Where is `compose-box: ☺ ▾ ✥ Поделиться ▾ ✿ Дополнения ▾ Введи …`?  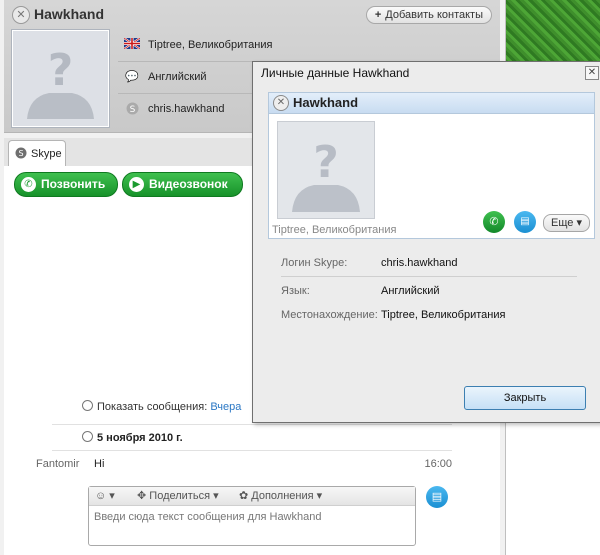
compose-box: ☺ ▾ ✥ Поделиться ▾ ✿ Дополнения ▾ Введи … is located at coordinates (252, 516).